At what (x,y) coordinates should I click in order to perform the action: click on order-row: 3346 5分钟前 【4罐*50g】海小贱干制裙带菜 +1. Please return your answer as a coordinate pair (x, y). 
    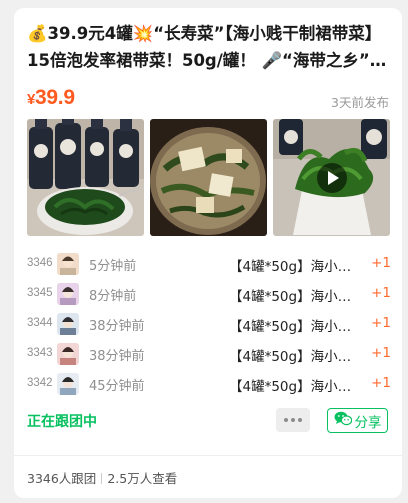
    Looking at the image, I should click on (209, 264).